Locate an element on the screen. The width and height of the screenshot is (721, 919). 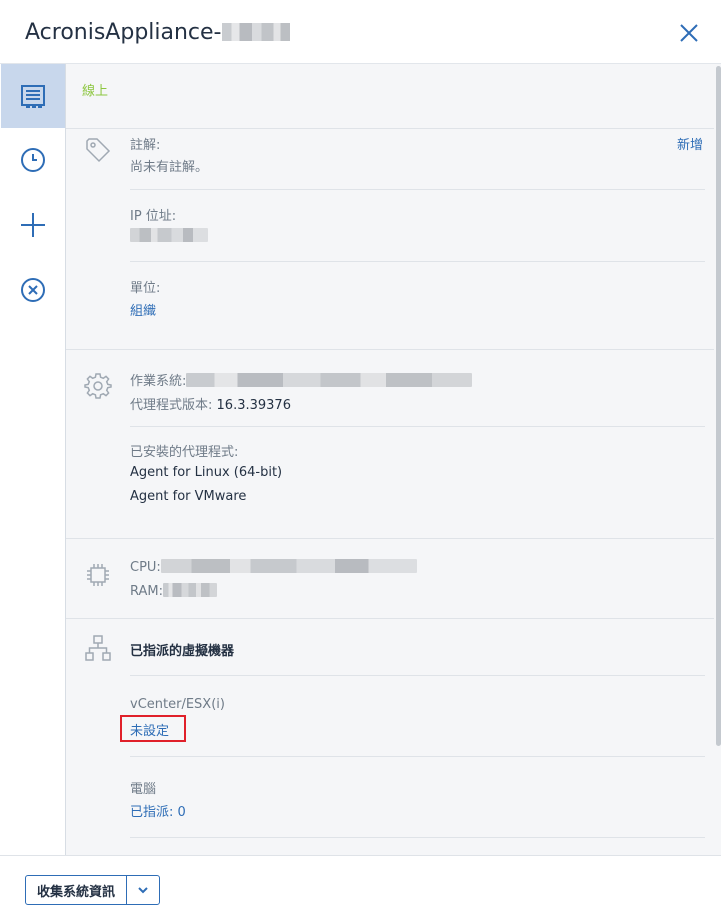
close-icon is located at coordinates (689, 33).